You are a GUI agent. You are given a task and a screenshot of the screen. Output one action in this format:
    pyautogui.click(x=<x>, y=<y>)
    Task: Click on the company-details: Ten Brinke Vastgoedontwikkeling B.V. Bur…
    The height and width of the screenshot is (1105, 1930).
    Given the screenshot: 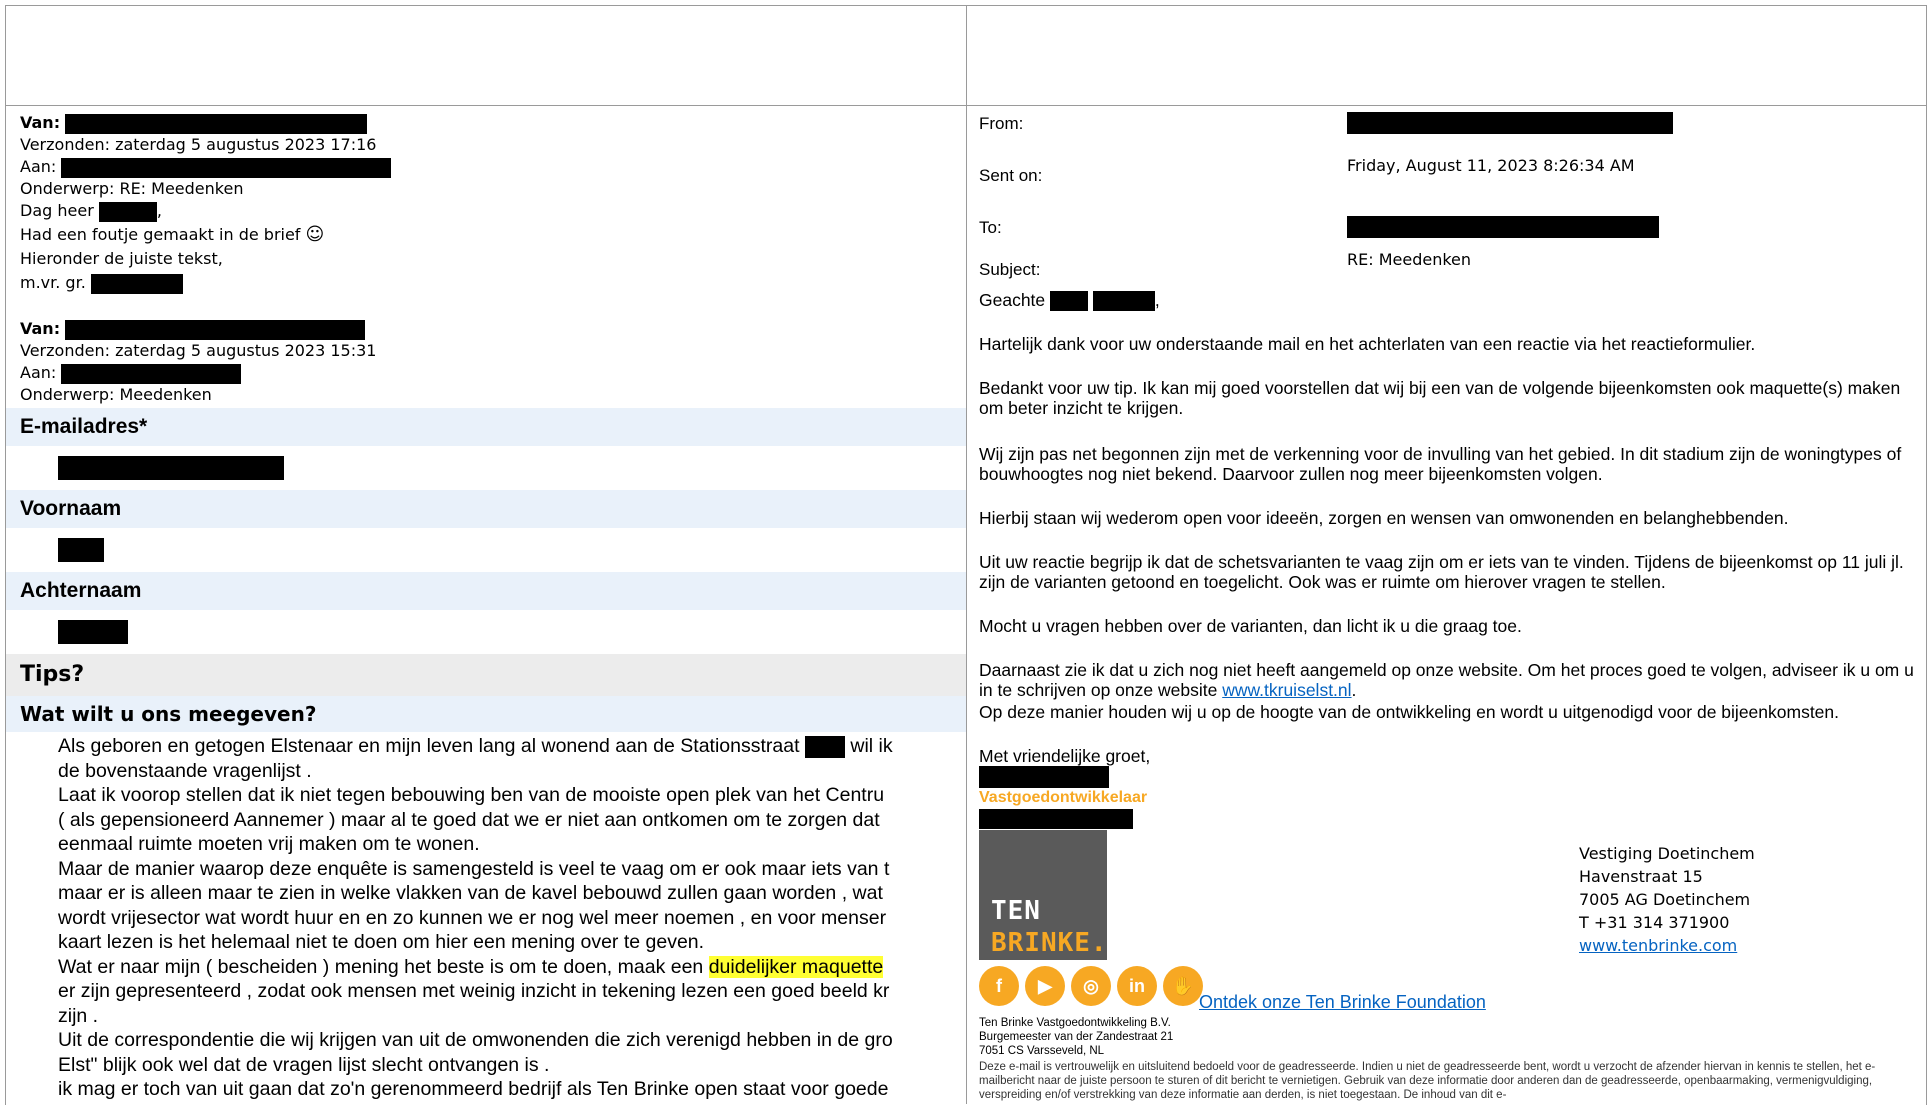 What is the action you would take?
    pyautogui.click(x=1076, y=1037)
    